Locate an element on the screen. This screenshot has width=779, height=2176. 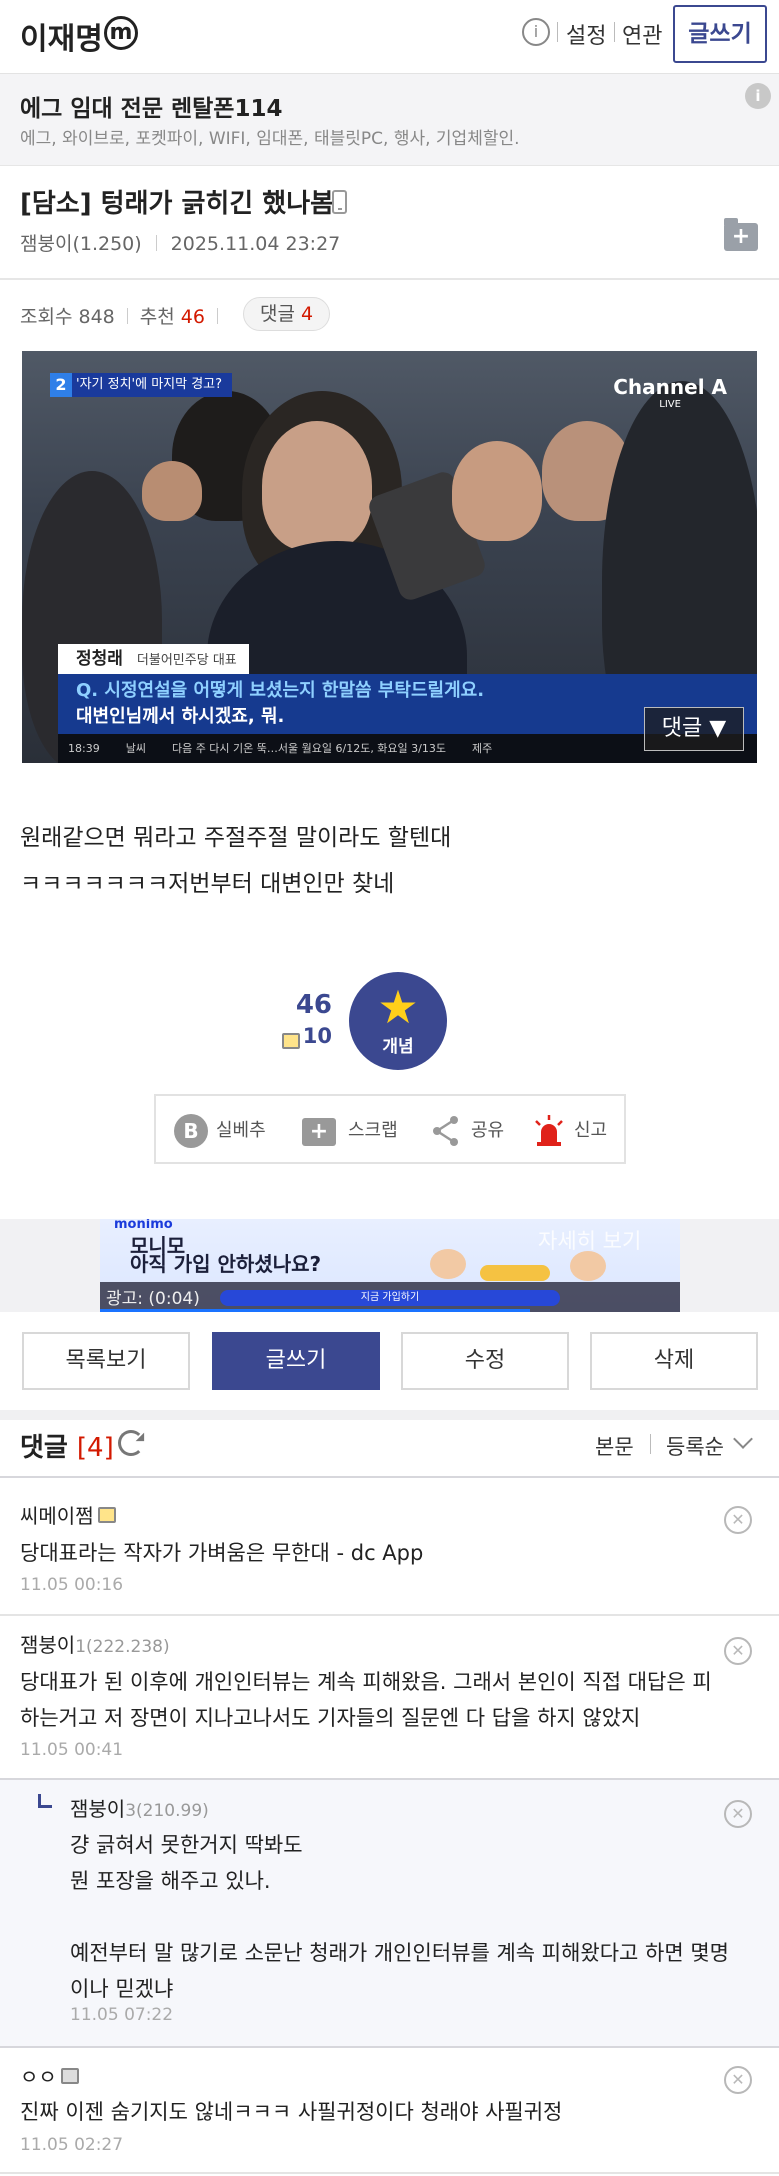
recommend-label: 개념 is located at coordinates (398, 1047).